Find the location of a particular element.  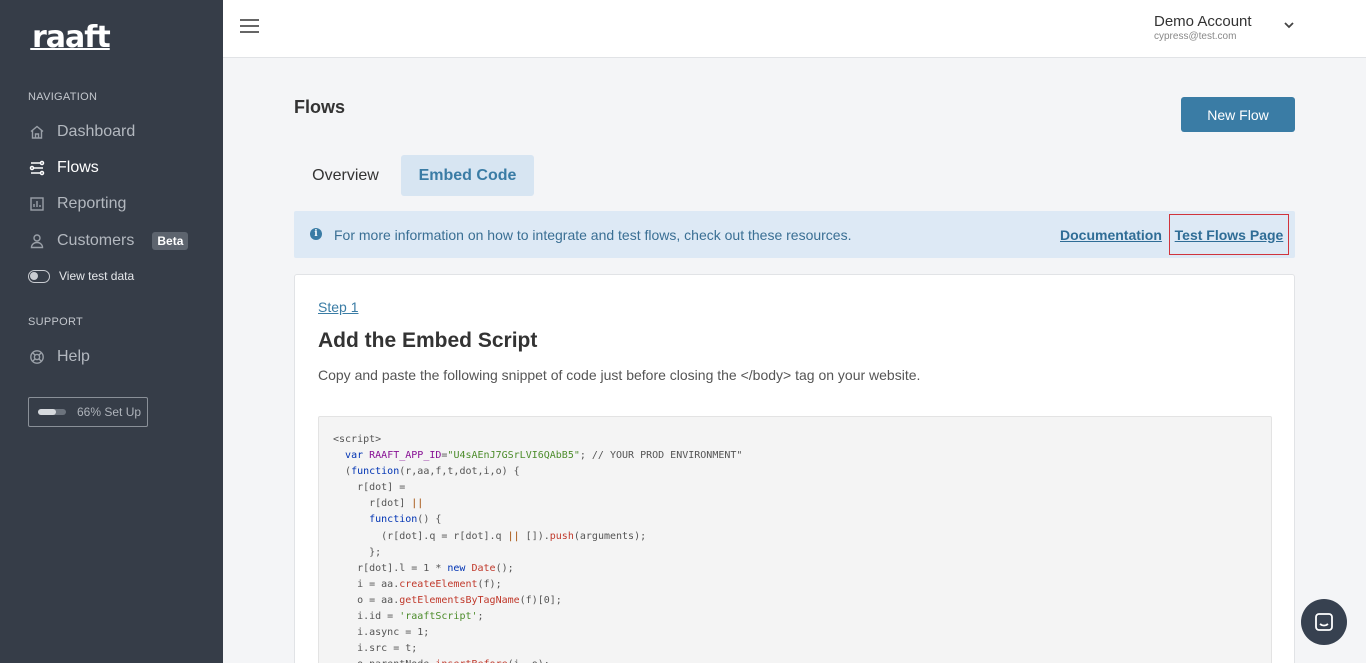

code-line: function() { is located at coordinates (405, 520).